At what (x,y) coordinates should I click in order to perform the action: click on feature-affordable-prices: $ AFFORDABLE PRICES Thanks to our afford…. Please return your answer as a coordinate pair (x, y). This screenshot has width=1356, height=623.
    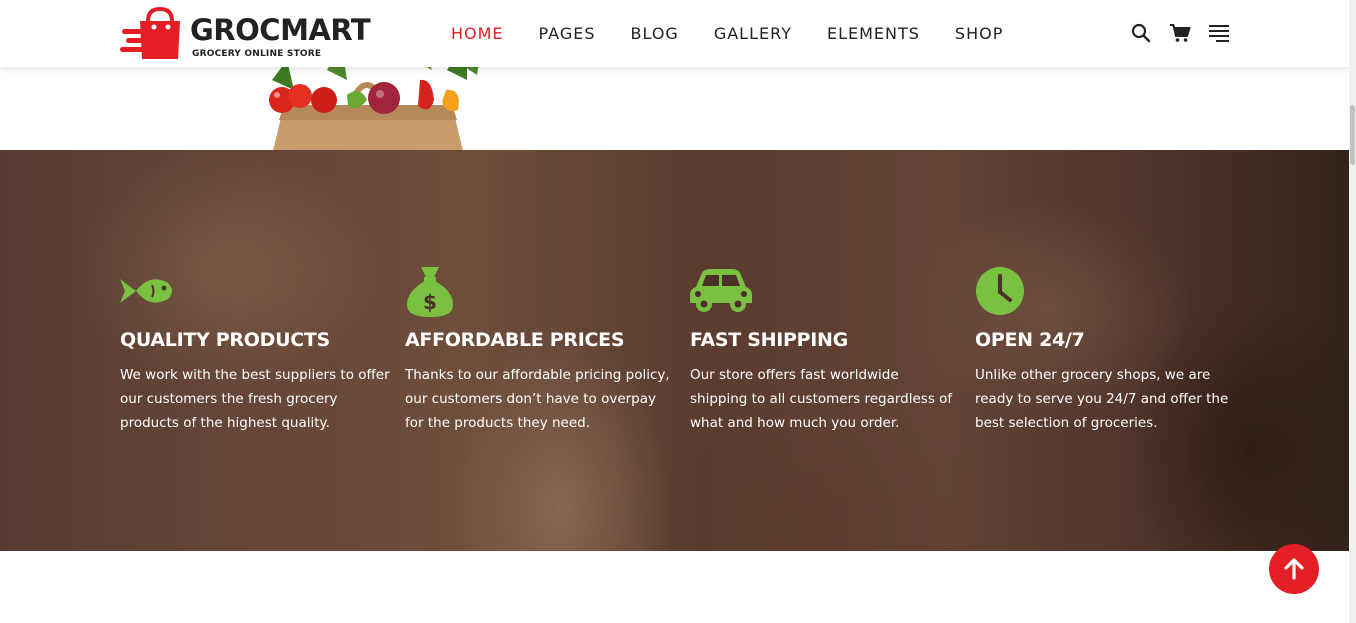
    Looking at the image, I should click on (540, 350).